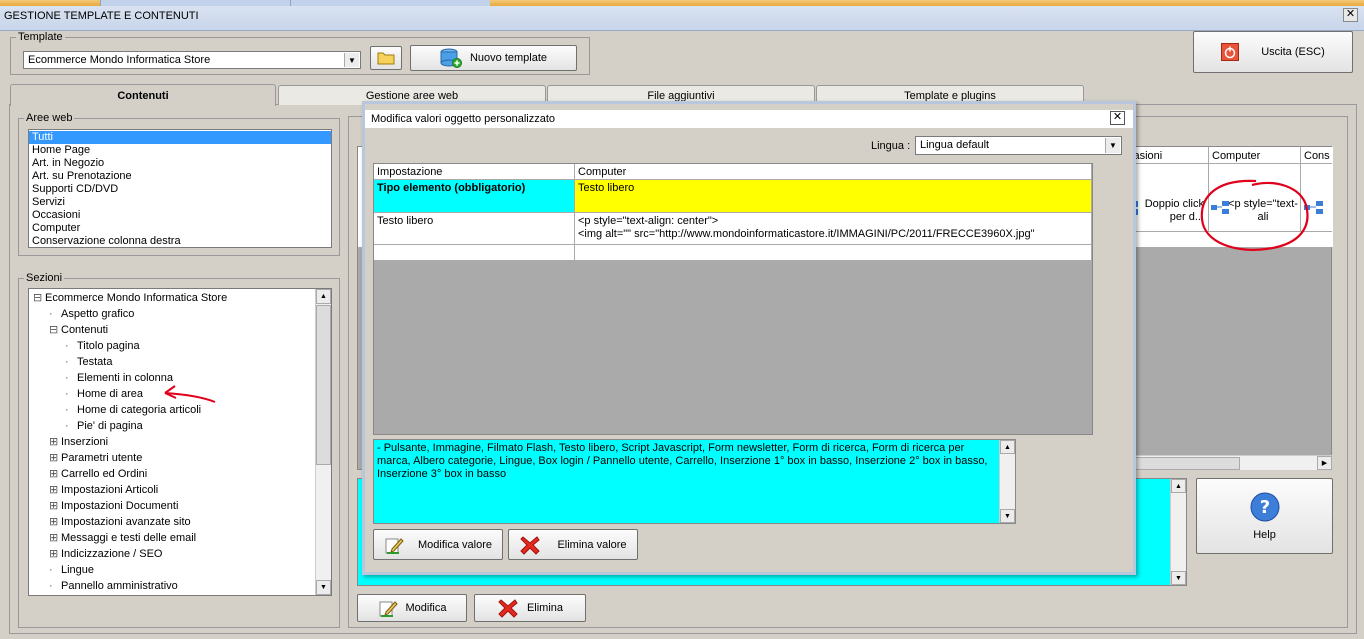 Image resolution: width=1364 pixels, height=639 pixels. Describe the element at coordinates (1273, 52) in the screenshot. I see `exit-button: Uscita (ESC)` at that location.